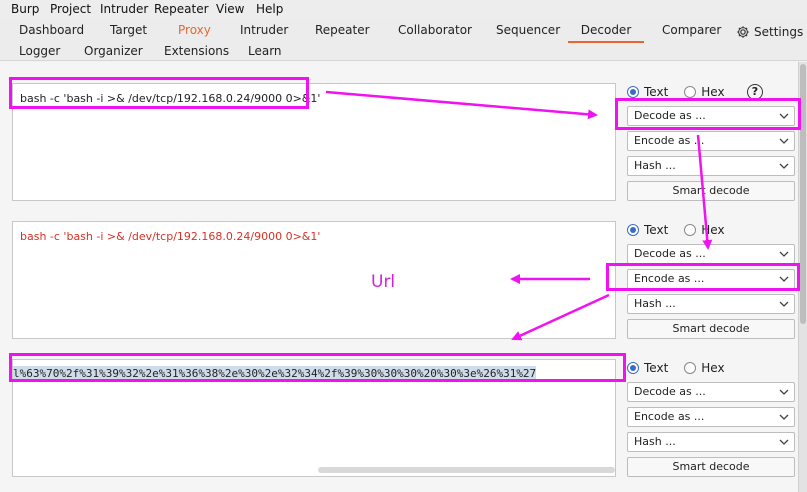 The image size is (807, 492). I want to click on arrow-to-decode, so click(461, 105).